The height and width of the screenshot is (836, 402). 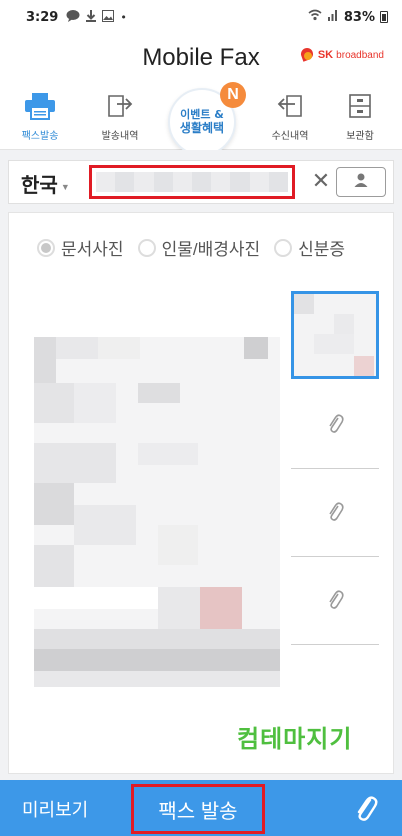 What do you see at coordinates (350, 55) in the screenshot?
I see `sk-logo-text: SK broadband` at bounding box center [350, 55].